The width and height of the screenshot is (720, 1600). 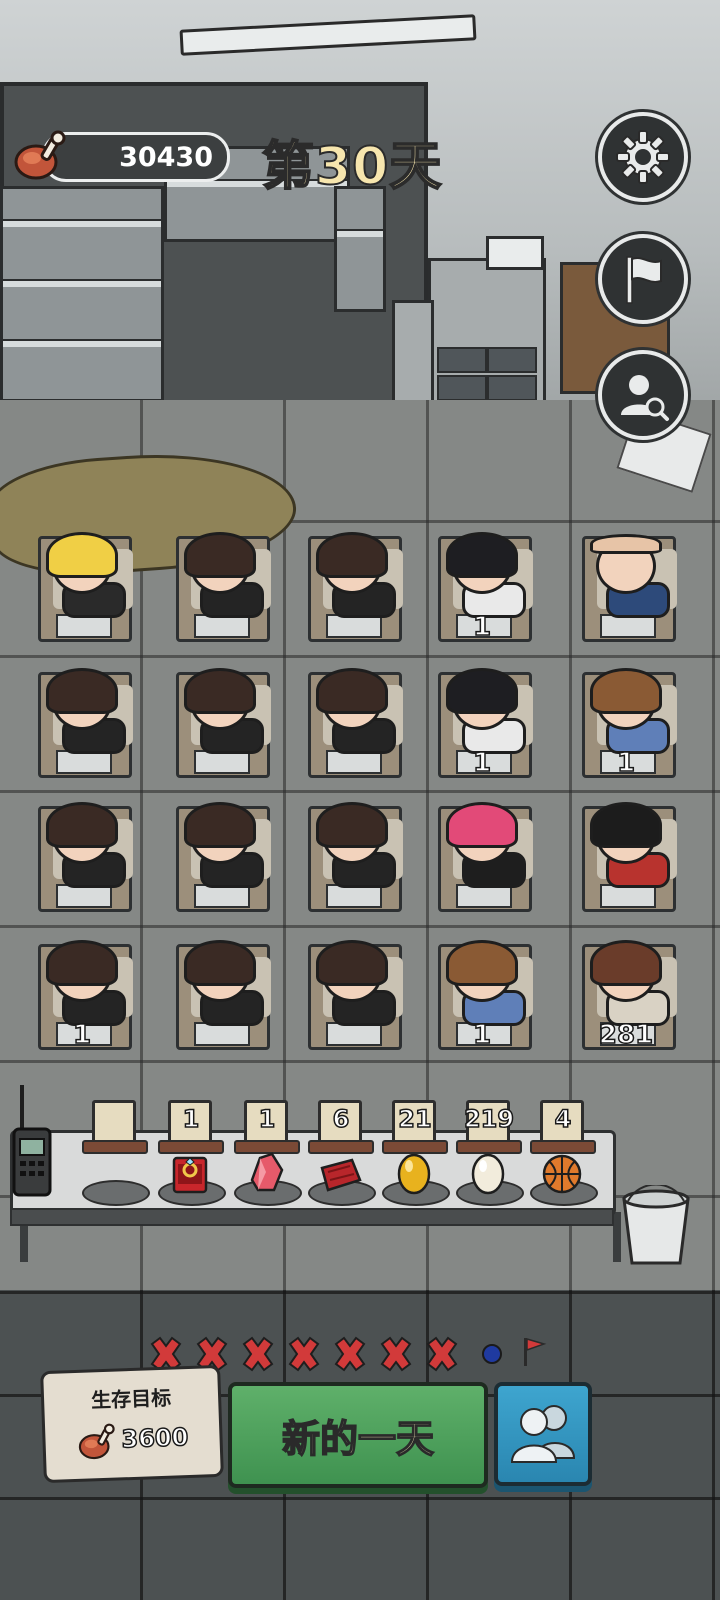 I want to click on bed-blonde-vampire, so click(x=82, y=587).